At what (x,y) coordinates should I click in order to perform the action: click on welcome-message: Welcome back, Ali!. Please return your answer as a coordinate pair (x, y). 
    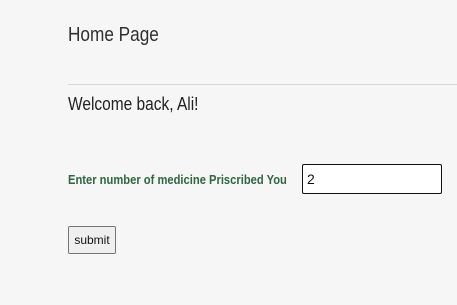
    Looking at the image, I should click on (133, 104).